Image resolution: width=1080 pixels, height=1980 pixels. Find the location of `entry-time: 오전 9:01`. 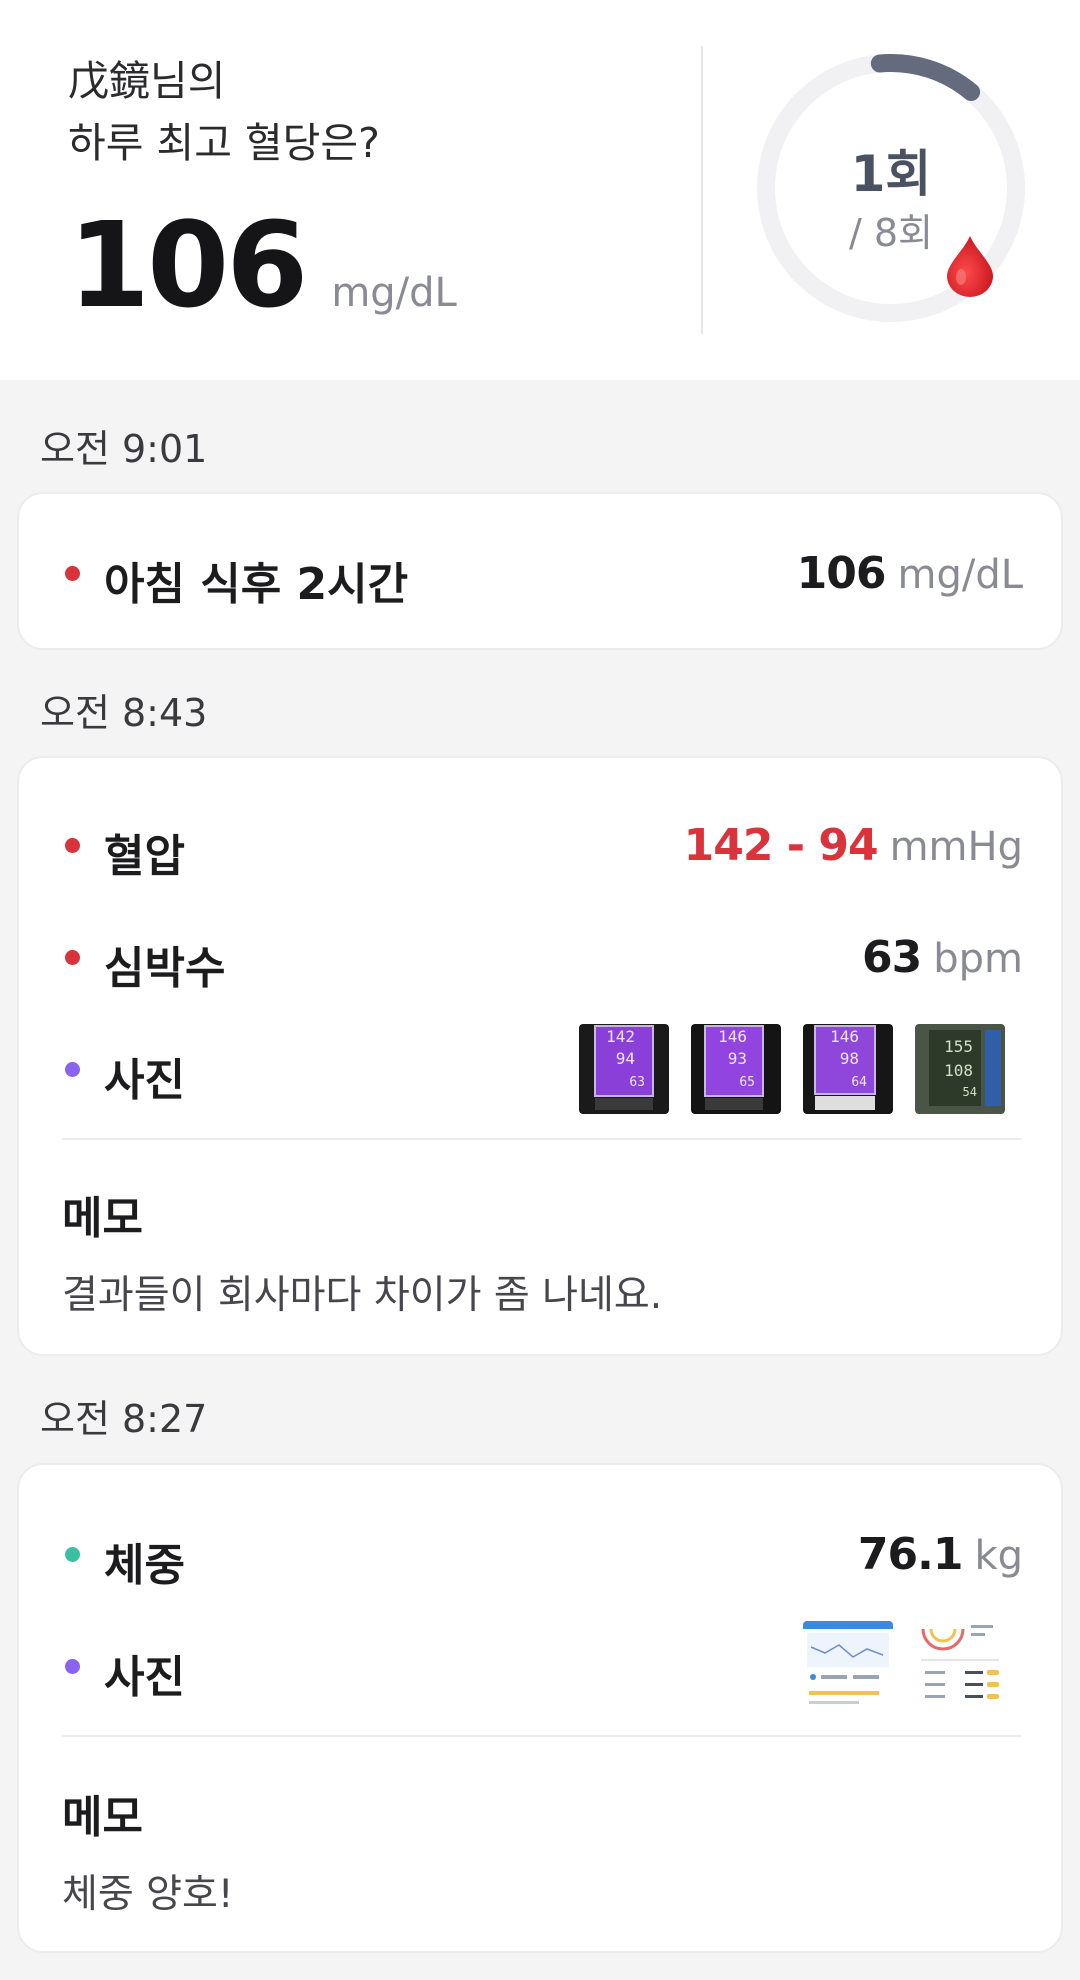

entry-time: 오전 9:01 is located at coordinates (124, 449).